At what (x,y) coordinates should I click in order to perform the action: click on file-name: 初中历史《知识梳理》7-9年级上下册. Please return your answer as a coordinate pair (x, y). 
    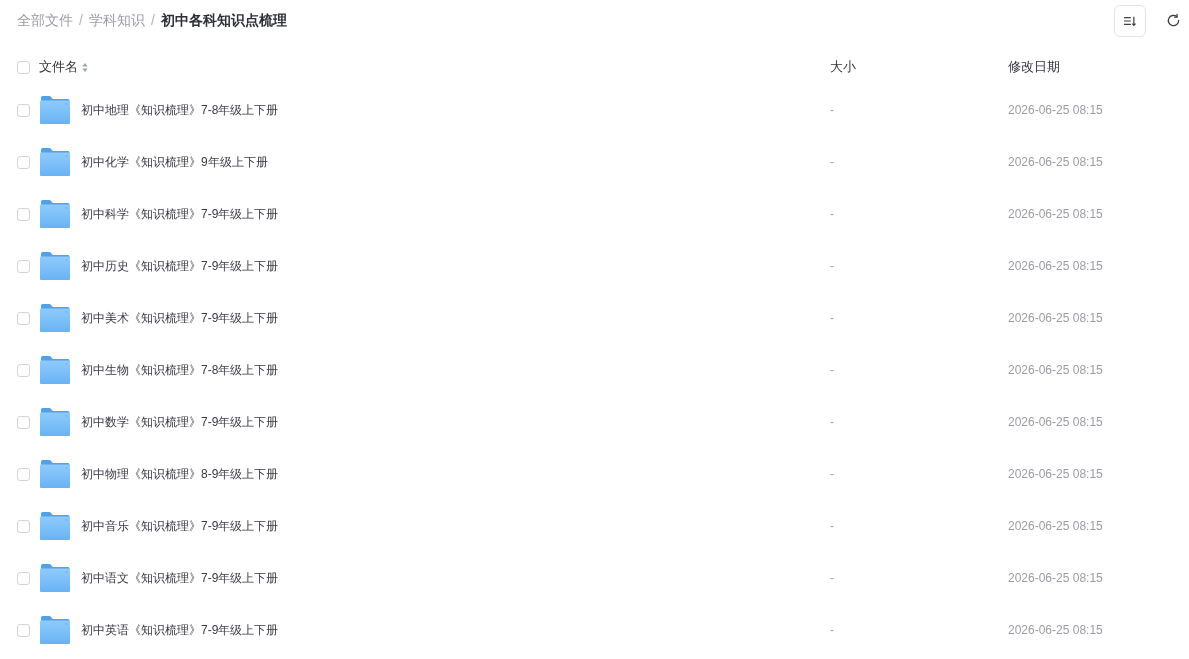
    Looking at the image, I should click on (180, 266).